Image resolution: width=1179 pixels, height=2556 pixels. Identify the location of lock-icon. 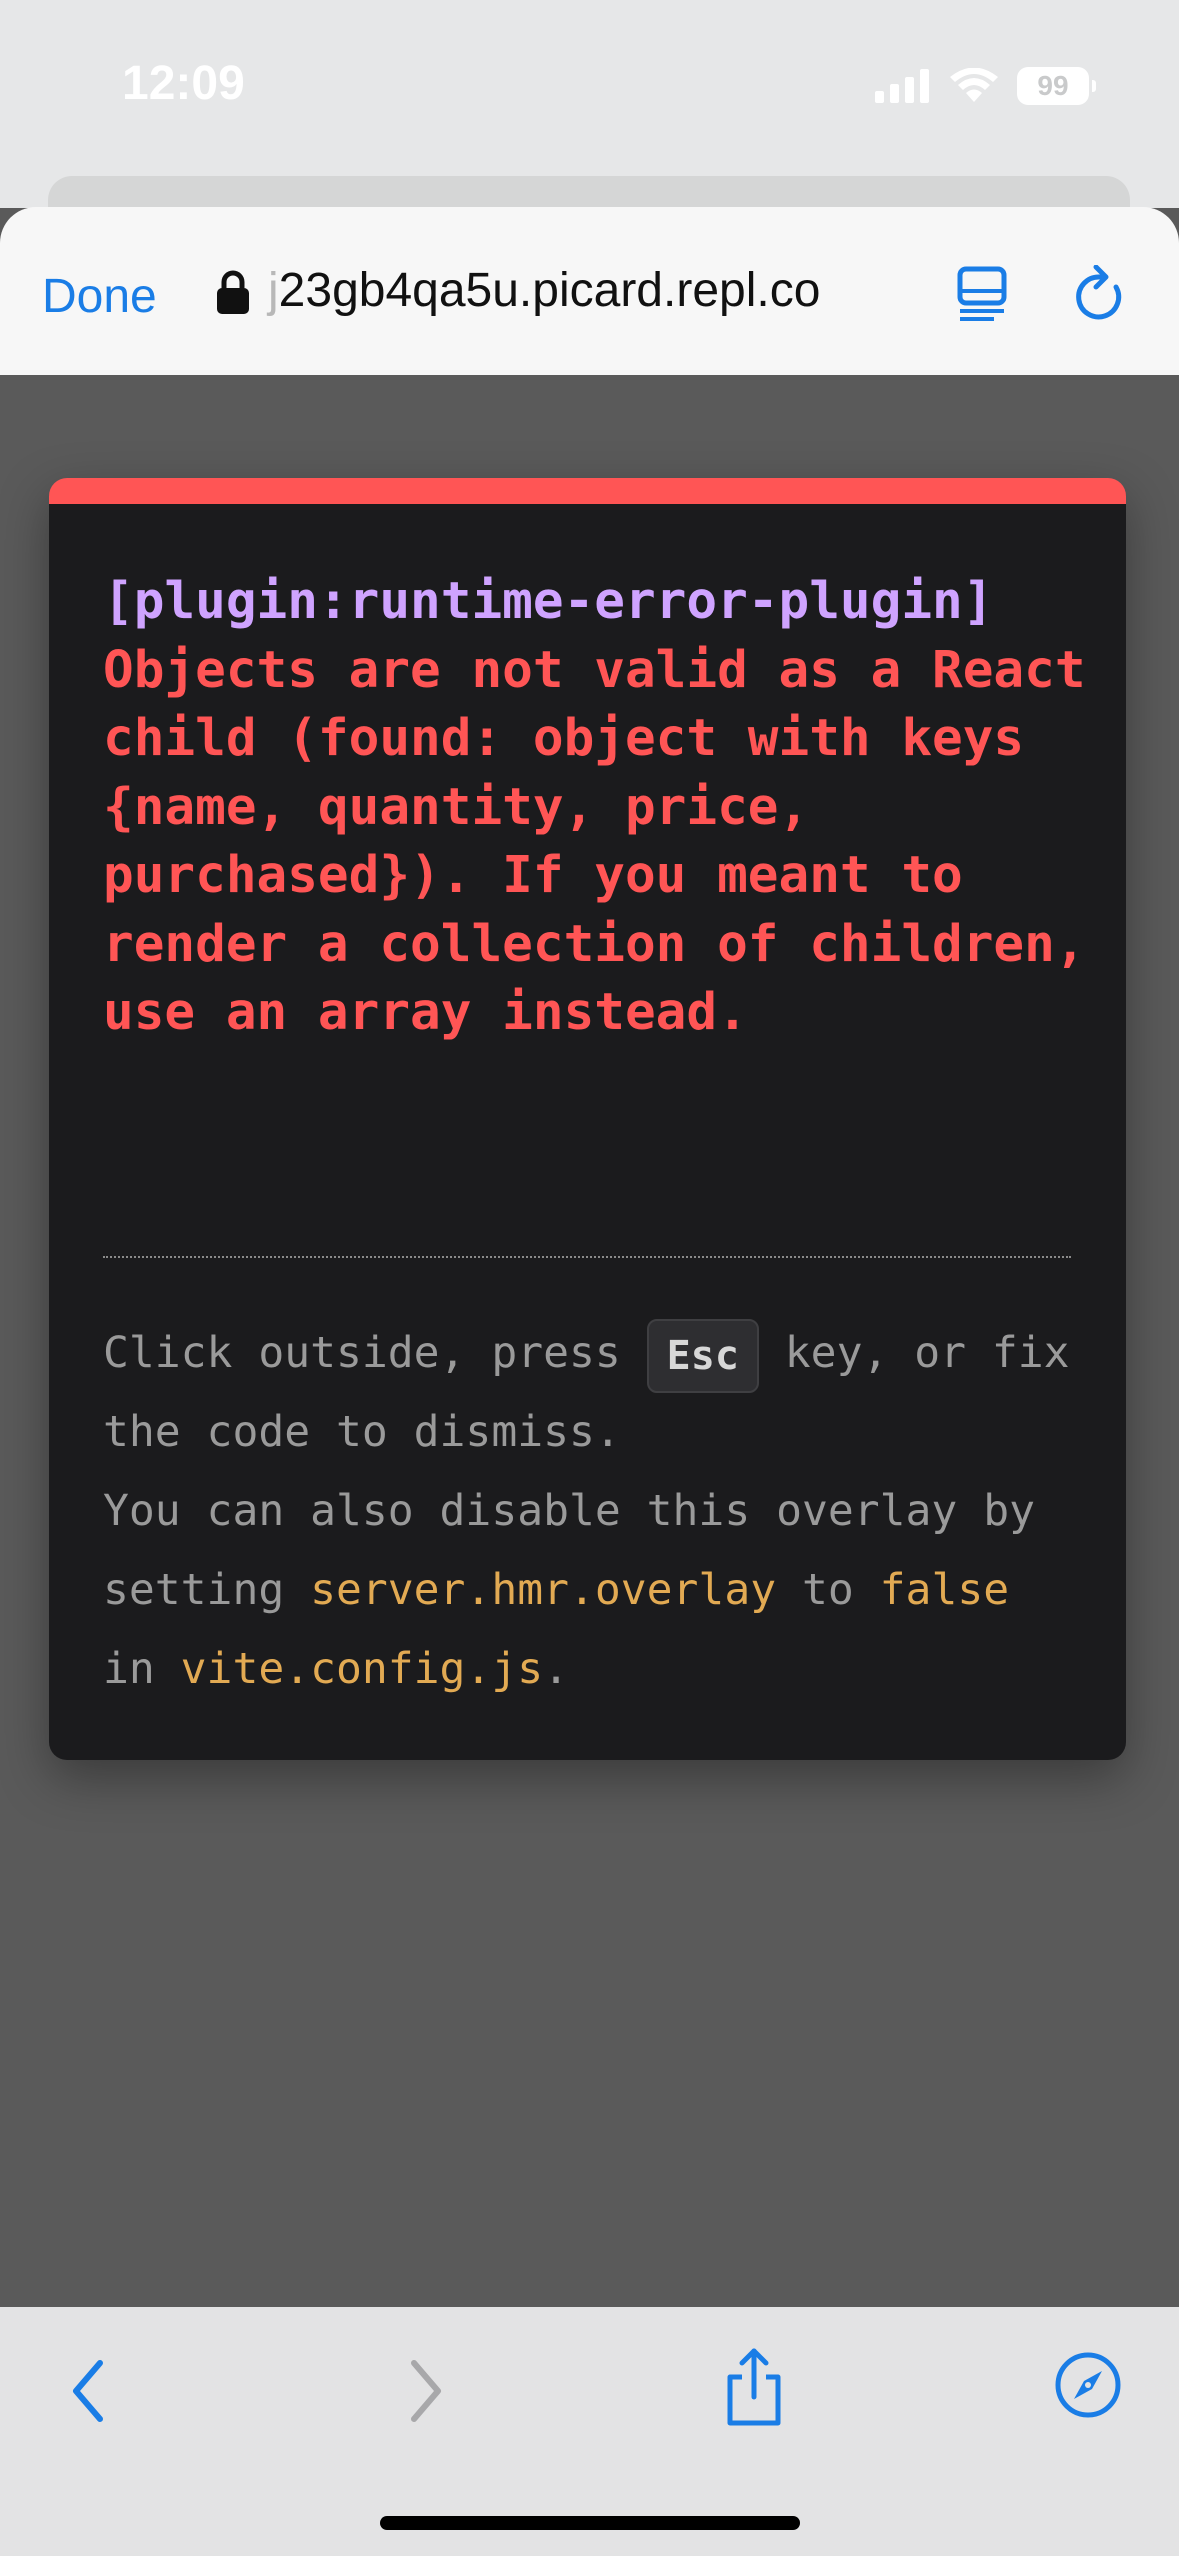
(233, 292).